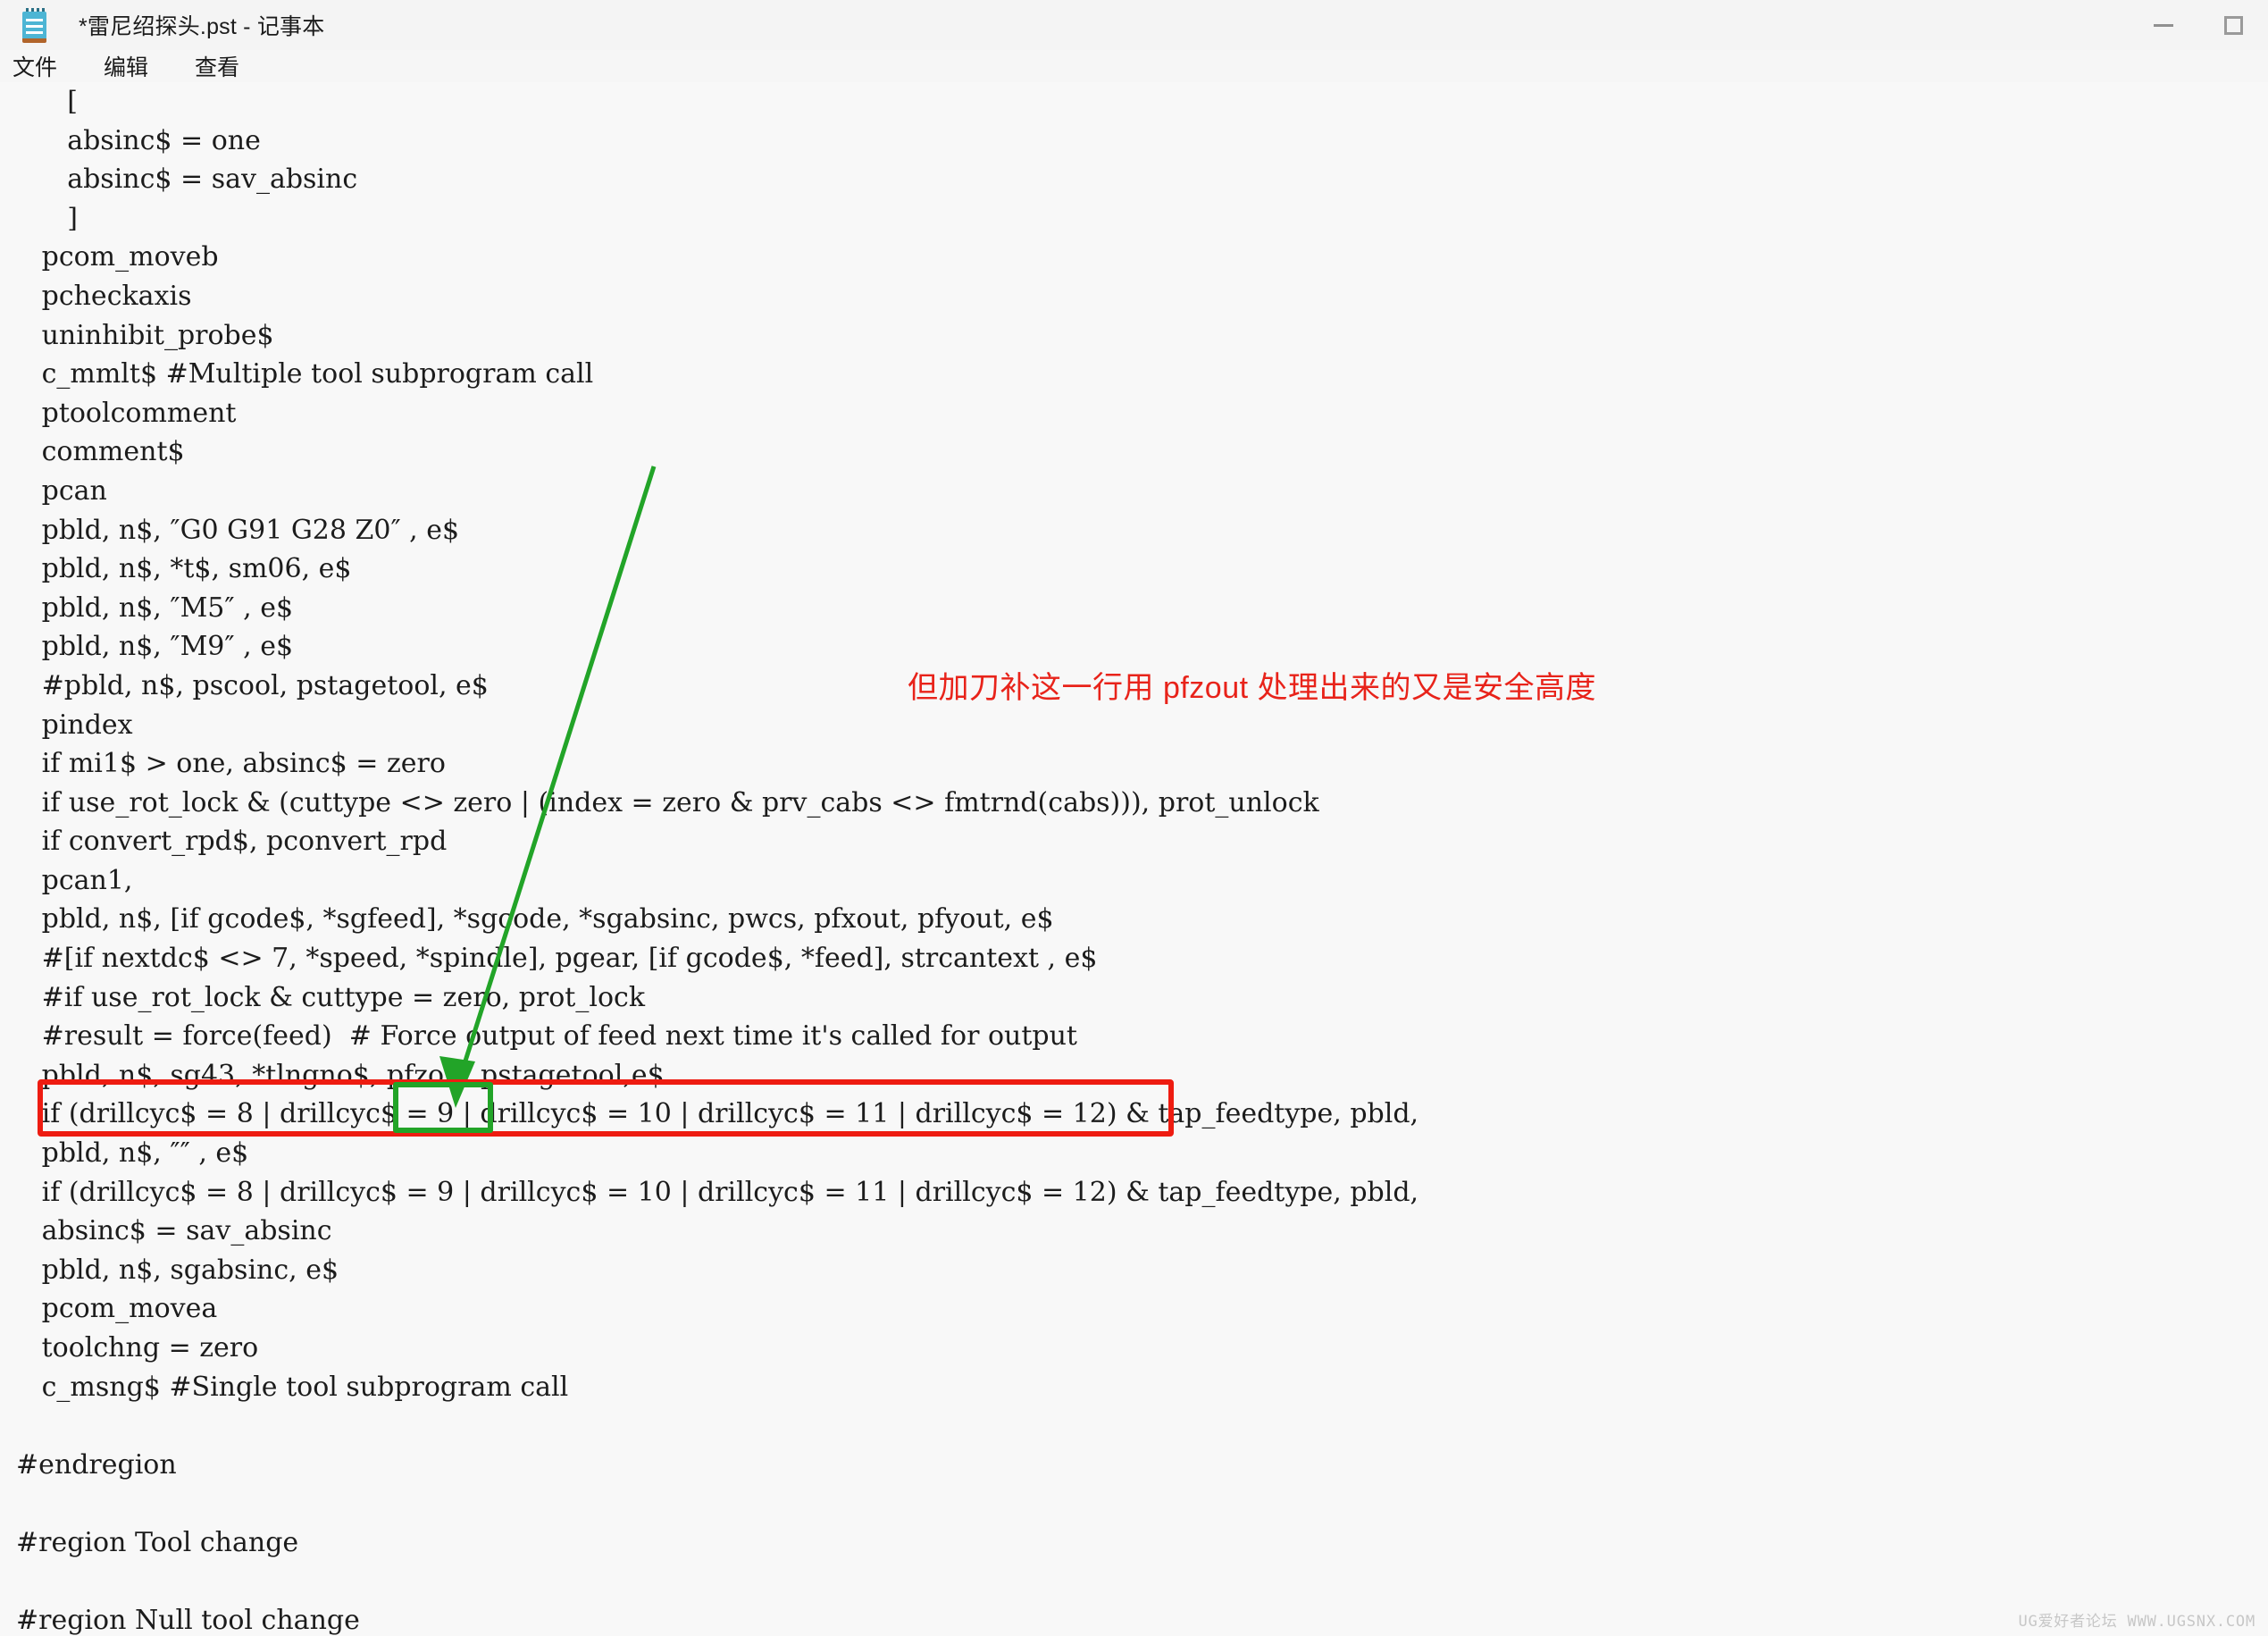 The image size is (2268, 1636). I want to click on code-line: pcan1,, so click(74, 880).